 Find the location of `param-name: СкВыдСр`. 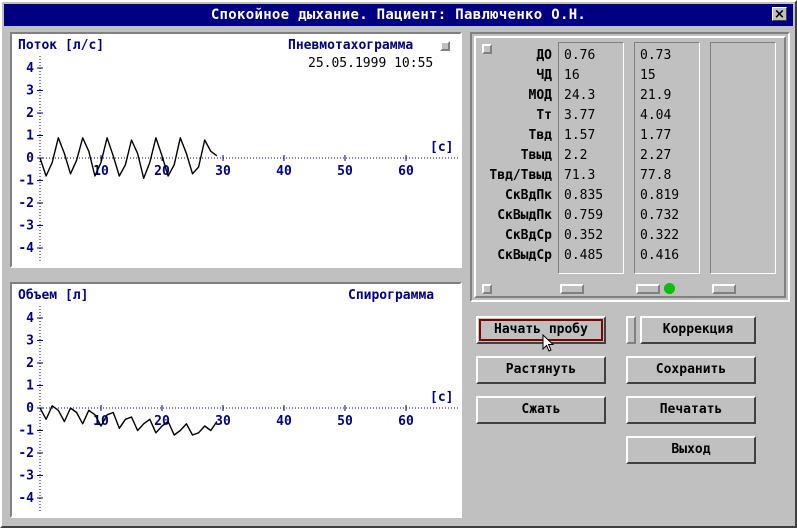

param-name: СкВыдСр is located at coordinates (524, 255).